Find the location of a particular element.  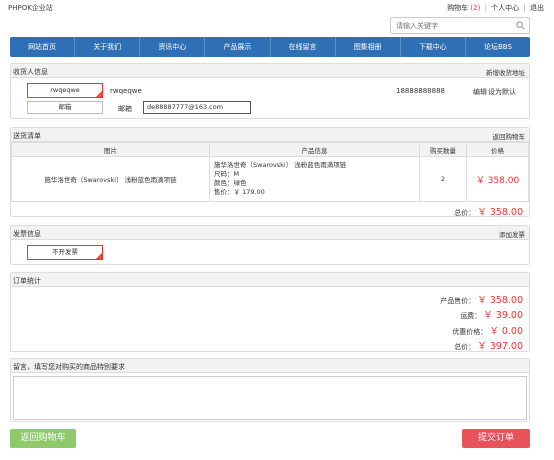

email-label: 邮箱 is located at coordinates (125, 109).